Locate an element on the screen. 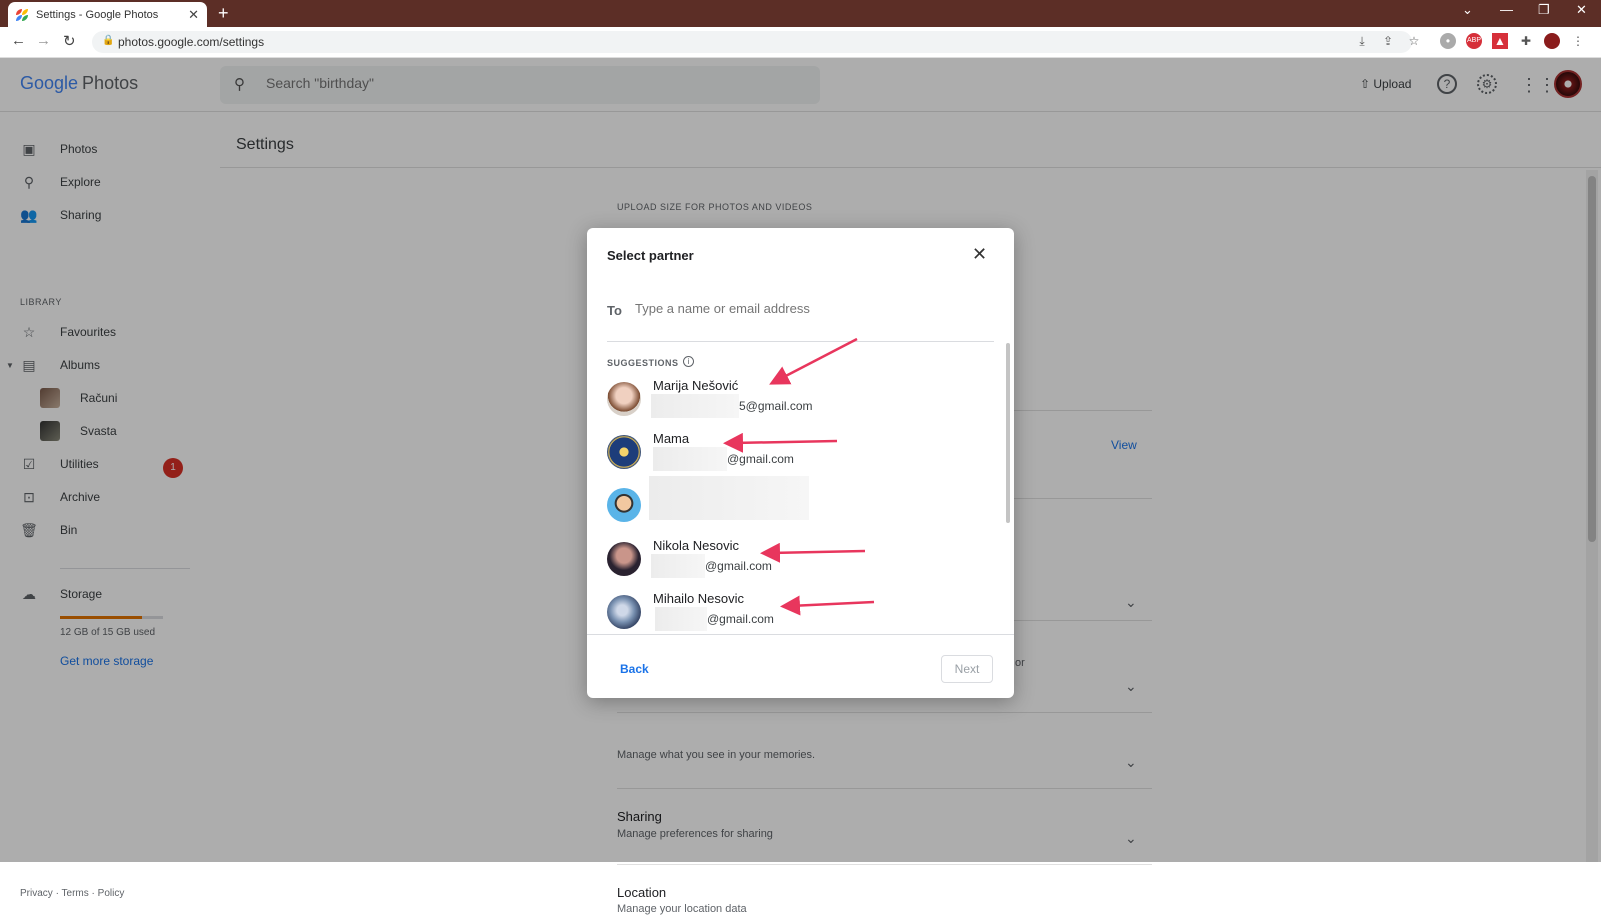 The width and height of the screenshot is (1601, 915). url-text: photos.google.com/settings is located at coordinates (191, 42).